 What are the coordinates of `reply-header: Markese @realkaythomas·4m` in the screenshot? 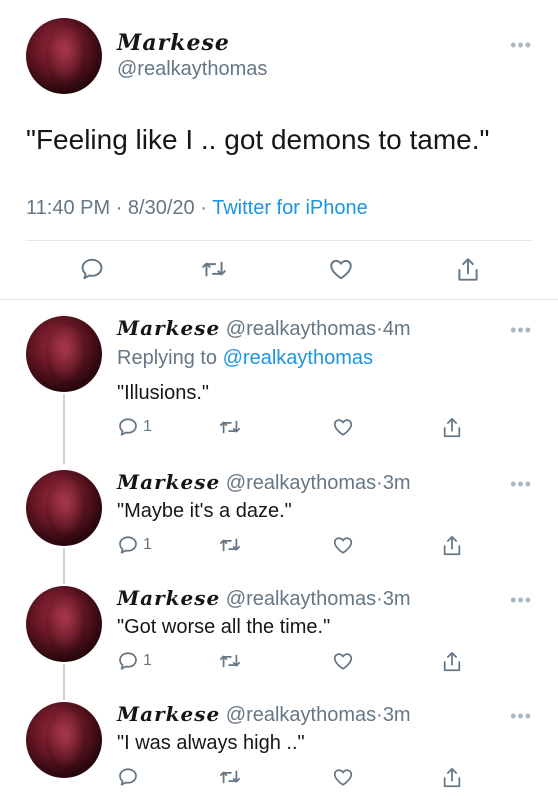 It's located at (264, 328).